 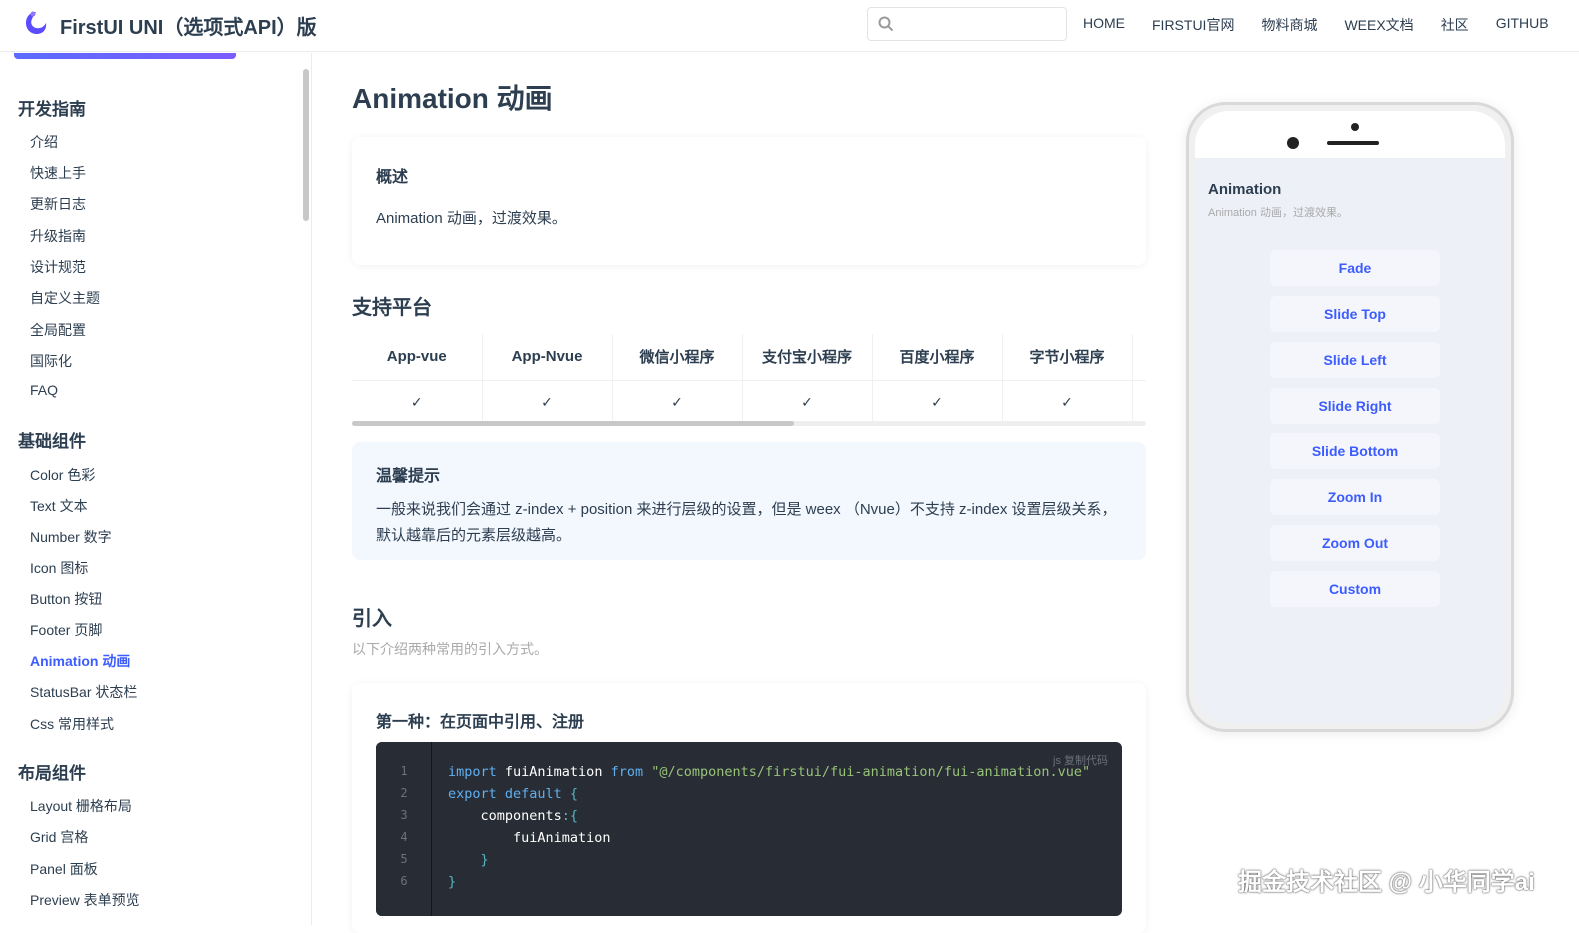 I want to click on site-title: FirstUI UNI（选项式API）版, so click(x=188, y=25).